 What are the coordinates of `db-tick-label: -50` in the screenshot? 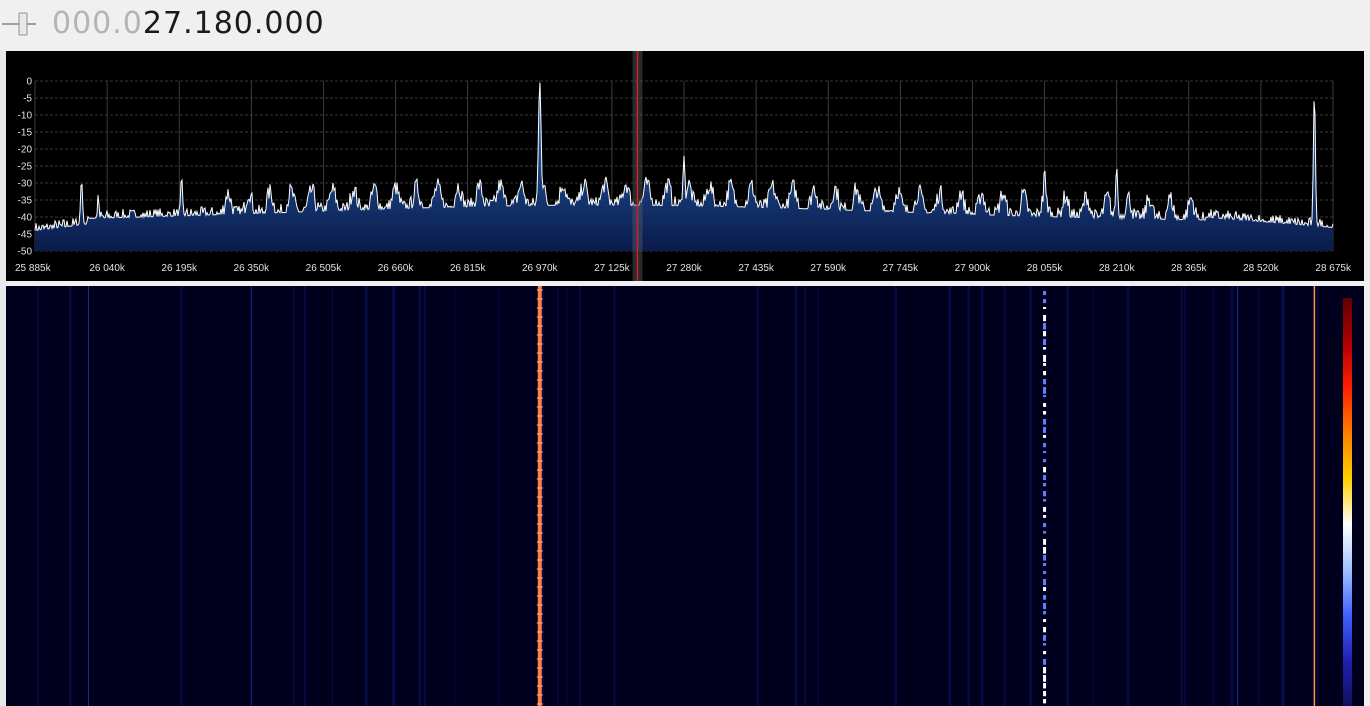 It's located at (25, 252).